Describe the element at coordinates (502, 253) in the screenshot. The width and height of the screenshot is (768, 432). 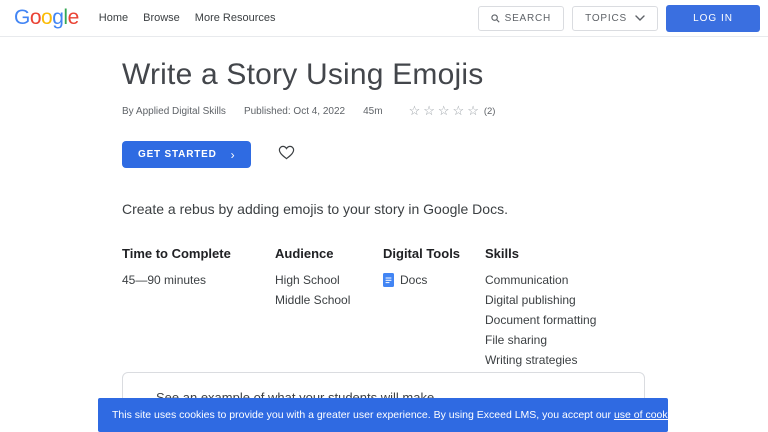
I see `meta-heading: Skills` at that location.